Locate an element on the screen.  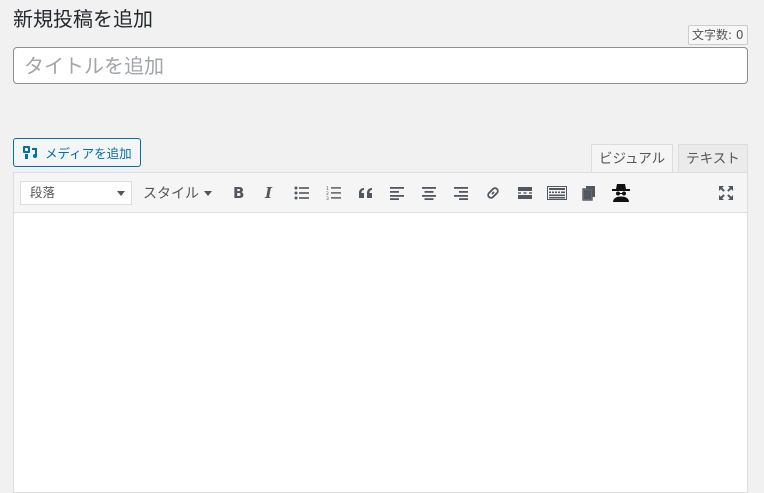
spy-icon is located at coordinates (621, 193).